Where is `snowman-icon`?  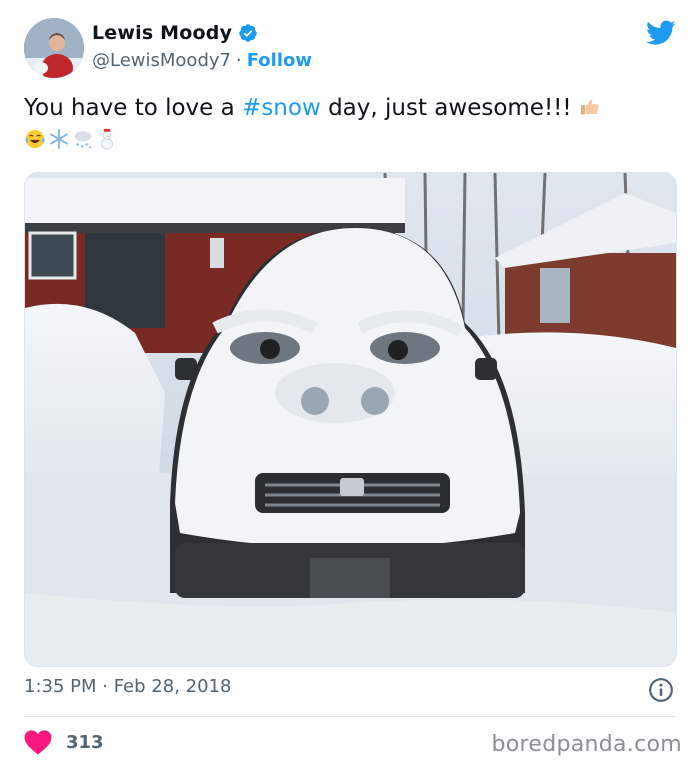
snowman-icon is located at coordinates (107, 139).